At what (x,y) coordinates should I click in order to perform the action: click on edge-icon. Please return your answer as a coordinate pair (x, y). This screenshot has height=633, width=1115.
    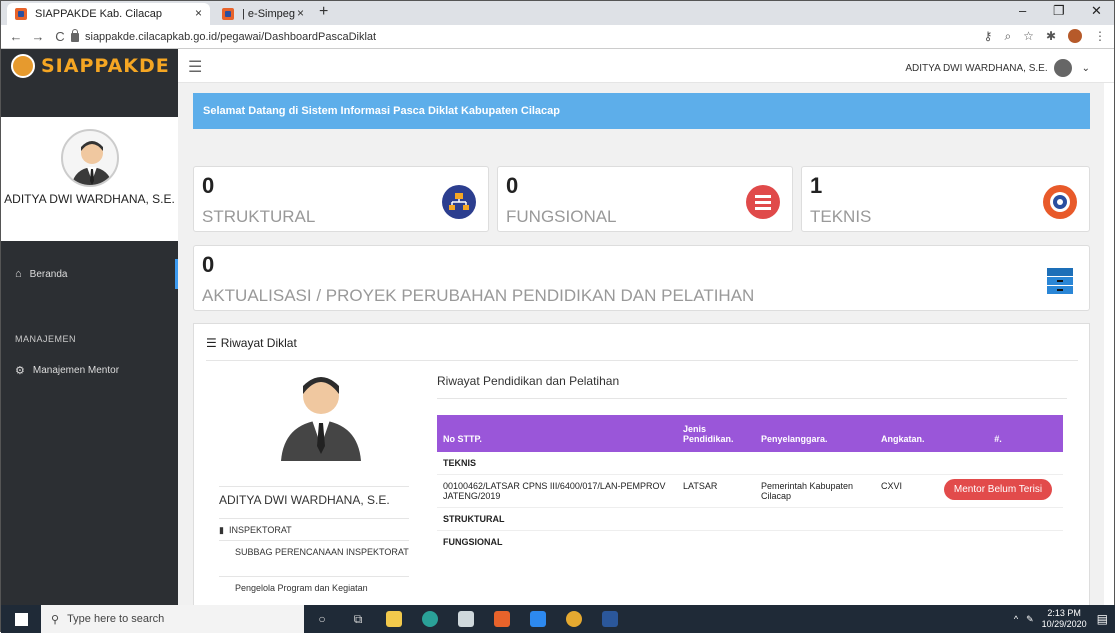
    Looking at the image, I should click on (430, 619).